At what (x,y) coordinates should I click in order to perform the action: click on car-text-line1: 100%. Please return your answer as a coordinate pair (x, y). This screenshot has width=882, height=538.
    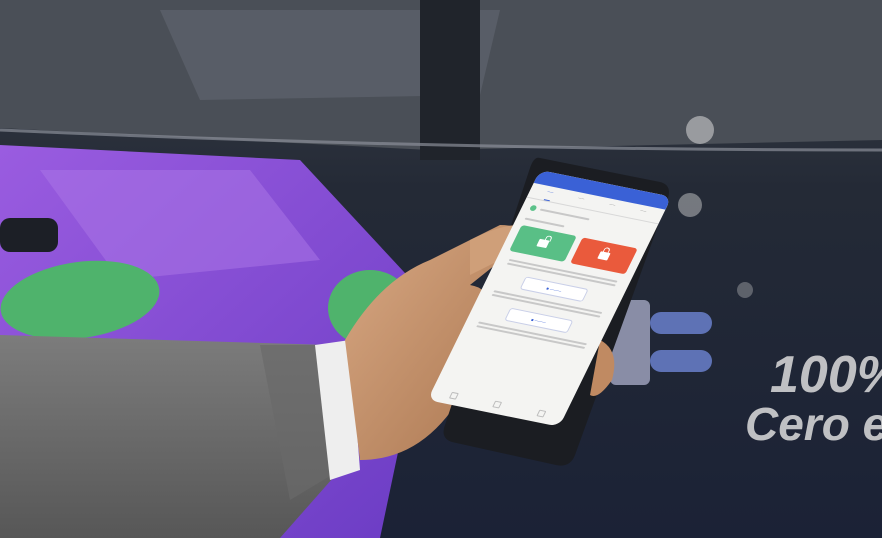
    Looking at the image, I should click on (826, 375).